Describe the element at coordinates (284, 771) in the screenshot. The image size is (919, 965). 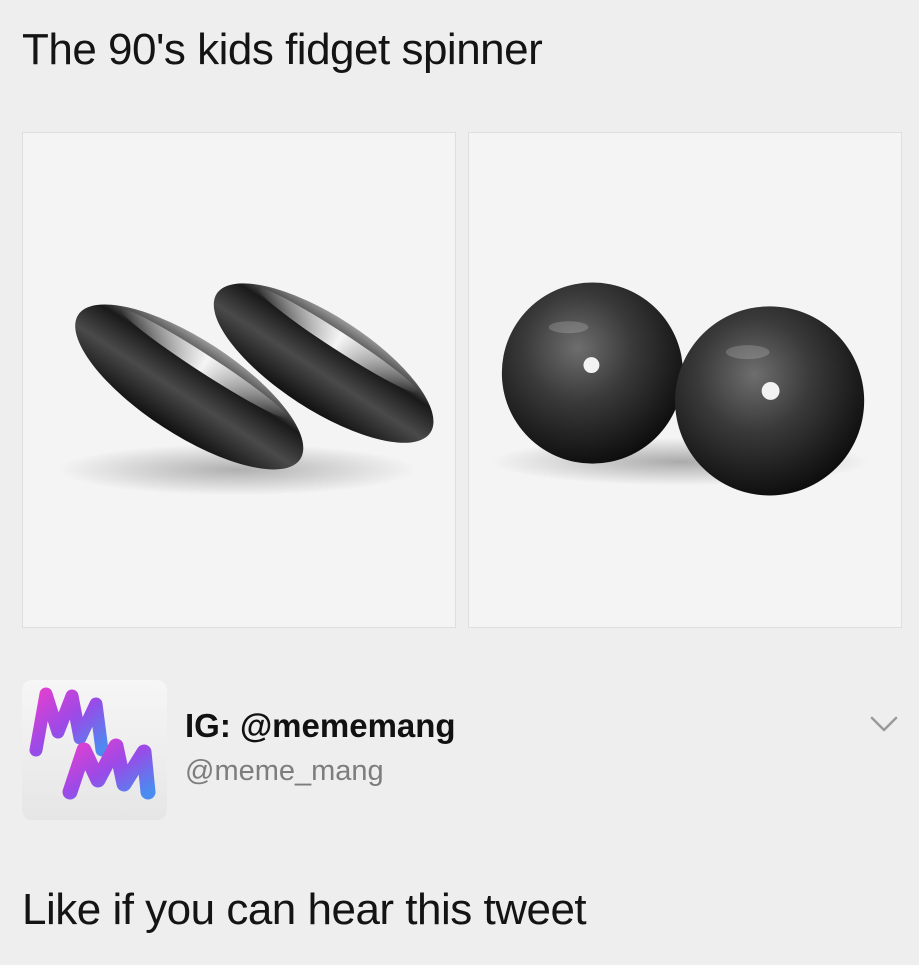
I see `user-handle: @meme_mang` at that location.